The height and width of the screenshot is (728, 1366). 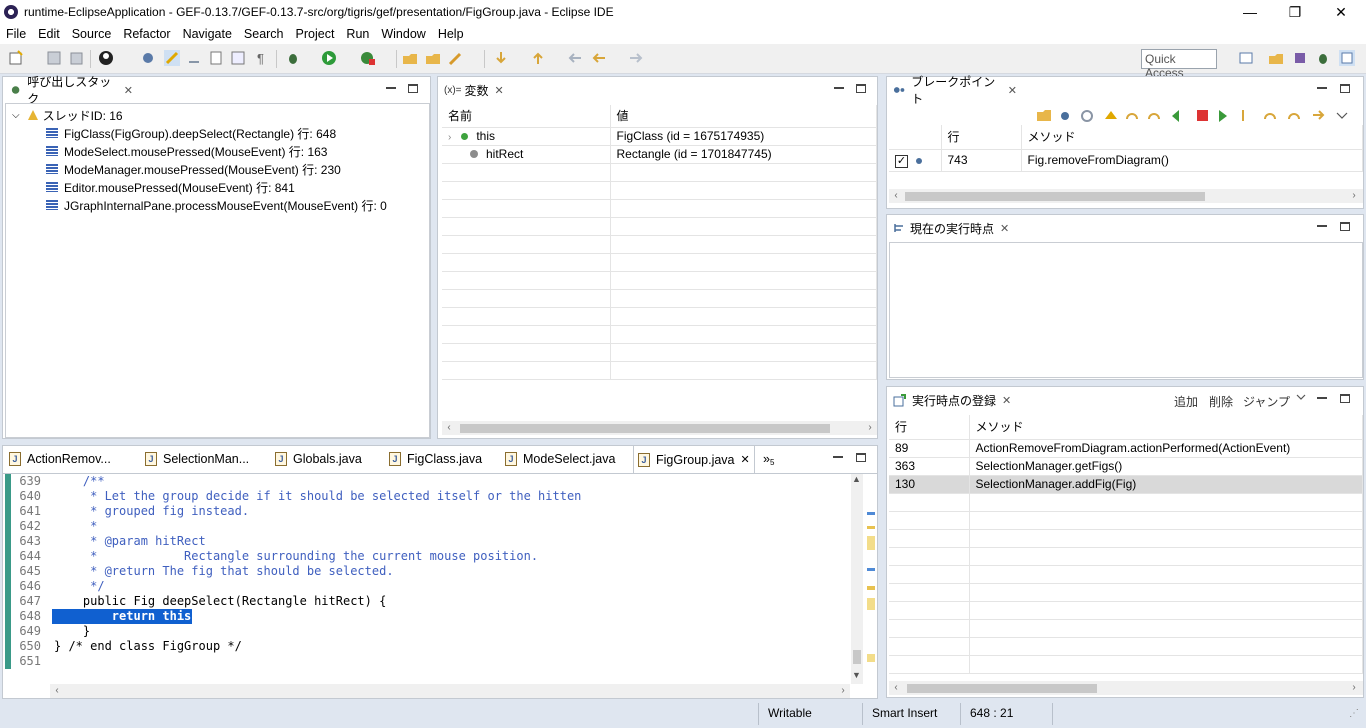 What do you see at coordinates (901, 161) in the screenshot?
I see `breakpoint-checkbox: ✓` at bounding box center [901, 161].